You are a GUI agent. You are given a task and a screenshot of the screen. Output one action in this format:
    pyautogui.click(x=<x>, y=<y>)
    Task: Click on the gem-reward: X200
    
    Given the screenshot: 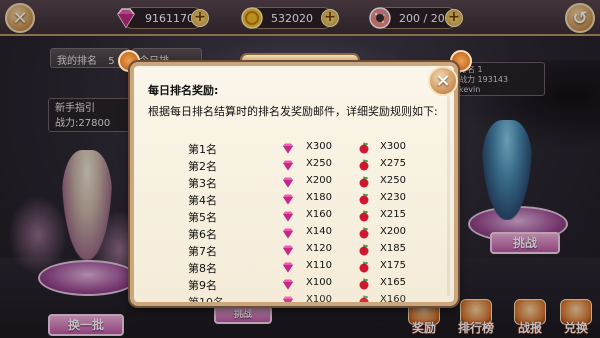 What is the action you would take?
    pyautogui.click(x=319, y=180)
    